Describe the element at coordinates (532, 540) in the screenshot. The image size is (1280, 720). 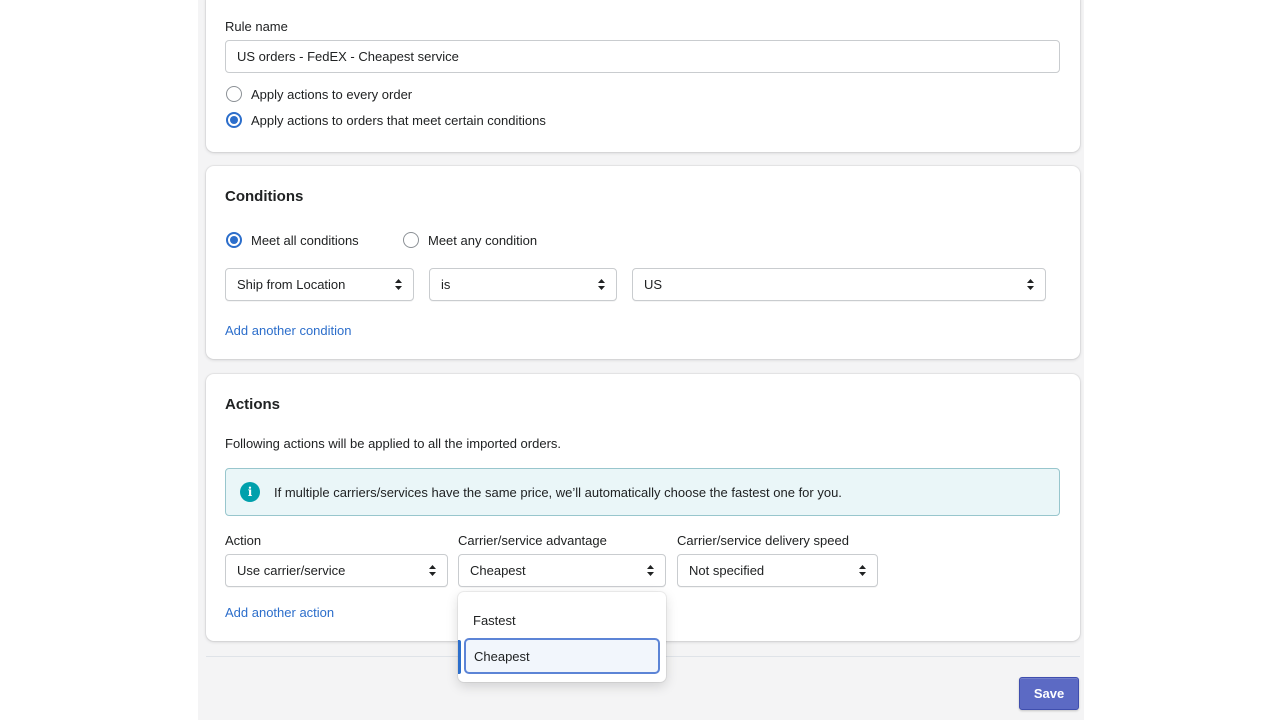
I see `advantage-column-label: Carrier/service advantage` at that location.